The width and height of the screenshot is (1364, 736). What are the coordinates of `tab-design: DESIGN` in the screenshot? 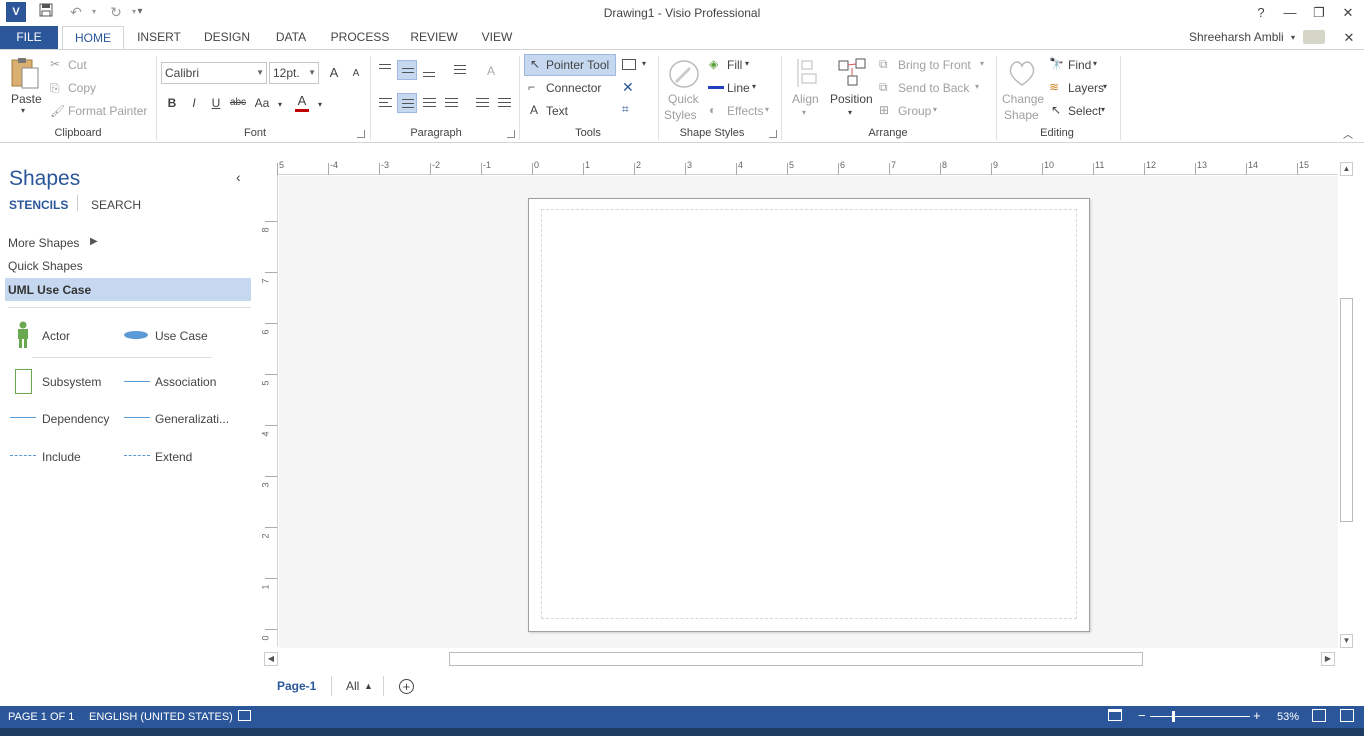 It's located at (227, 37).